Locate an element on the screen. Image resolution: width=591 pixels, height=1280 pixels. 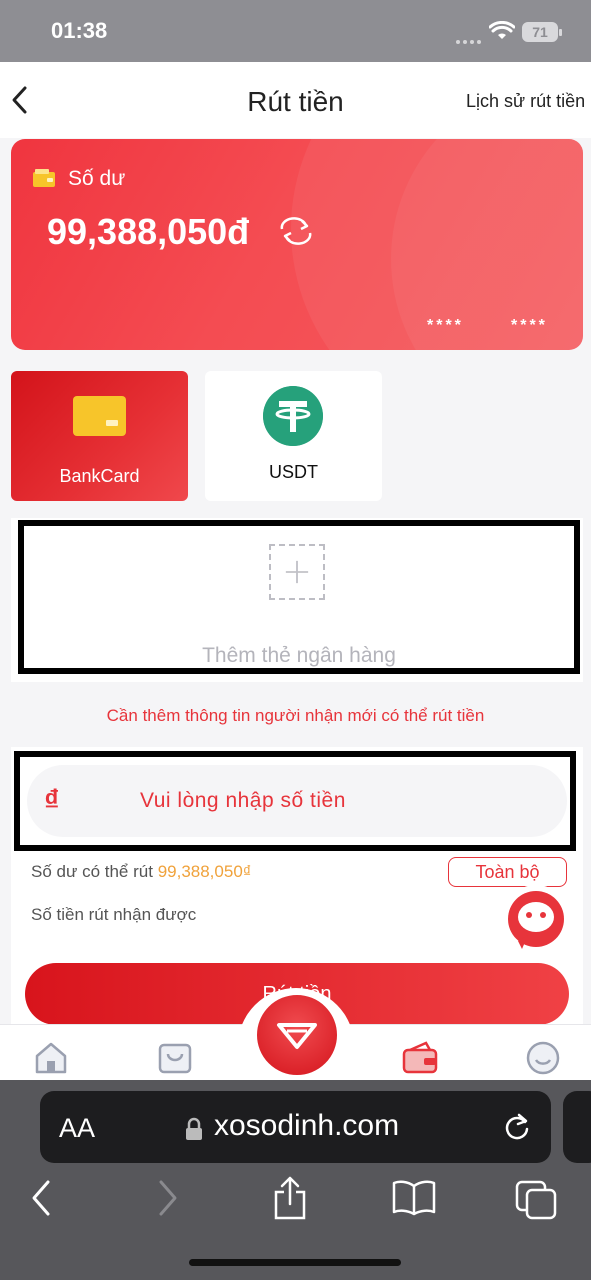
share-icon is located at coordinates (290, 1198).